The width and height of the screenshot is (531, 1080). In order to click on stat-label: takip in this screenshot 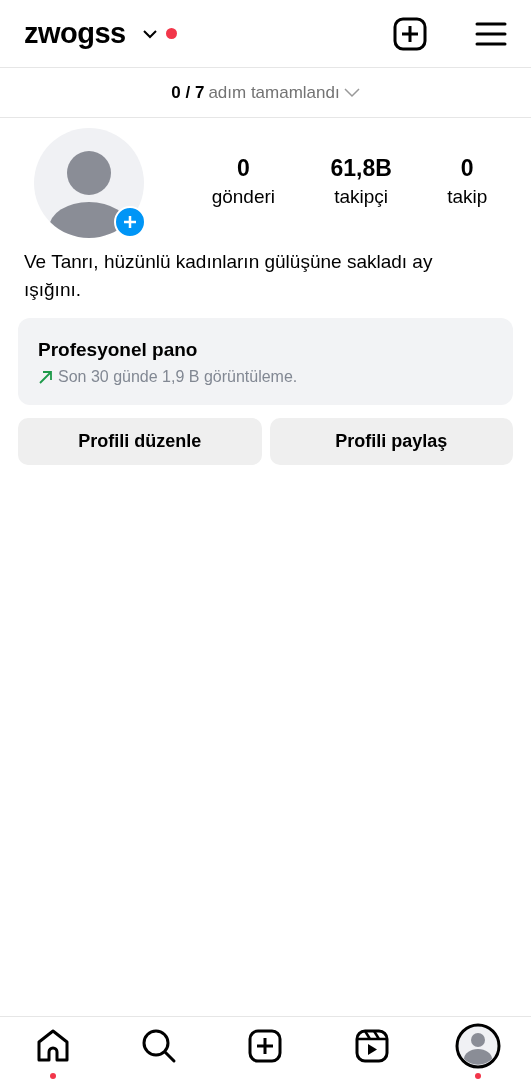, I will do `click(467, 196)`.